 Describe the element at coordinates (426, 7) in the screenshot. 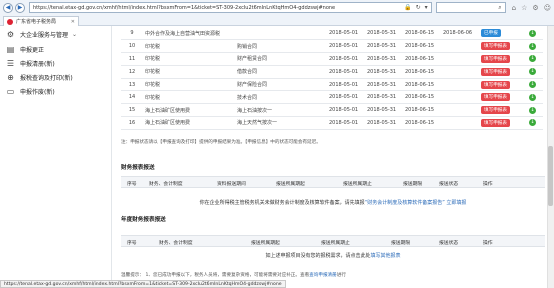

I see `dropdown-icon: ▾` at that location.